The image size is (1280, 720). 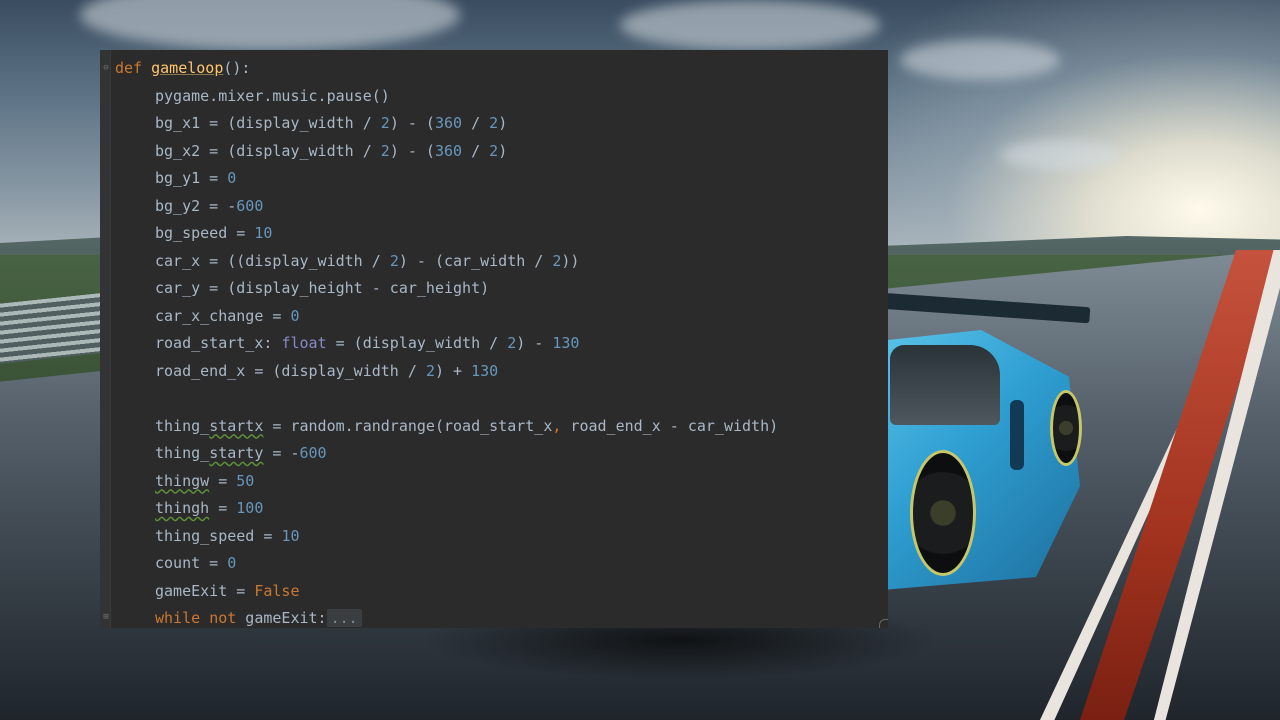 I want to click on typo-underlined-text: thingw, so click(x=182, y=480).